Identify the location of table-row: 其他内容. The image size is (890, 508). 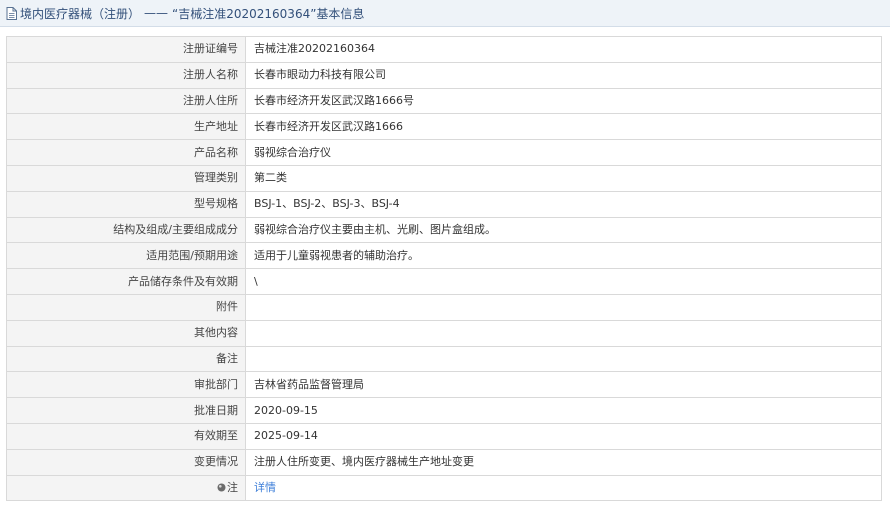
(444, 333).